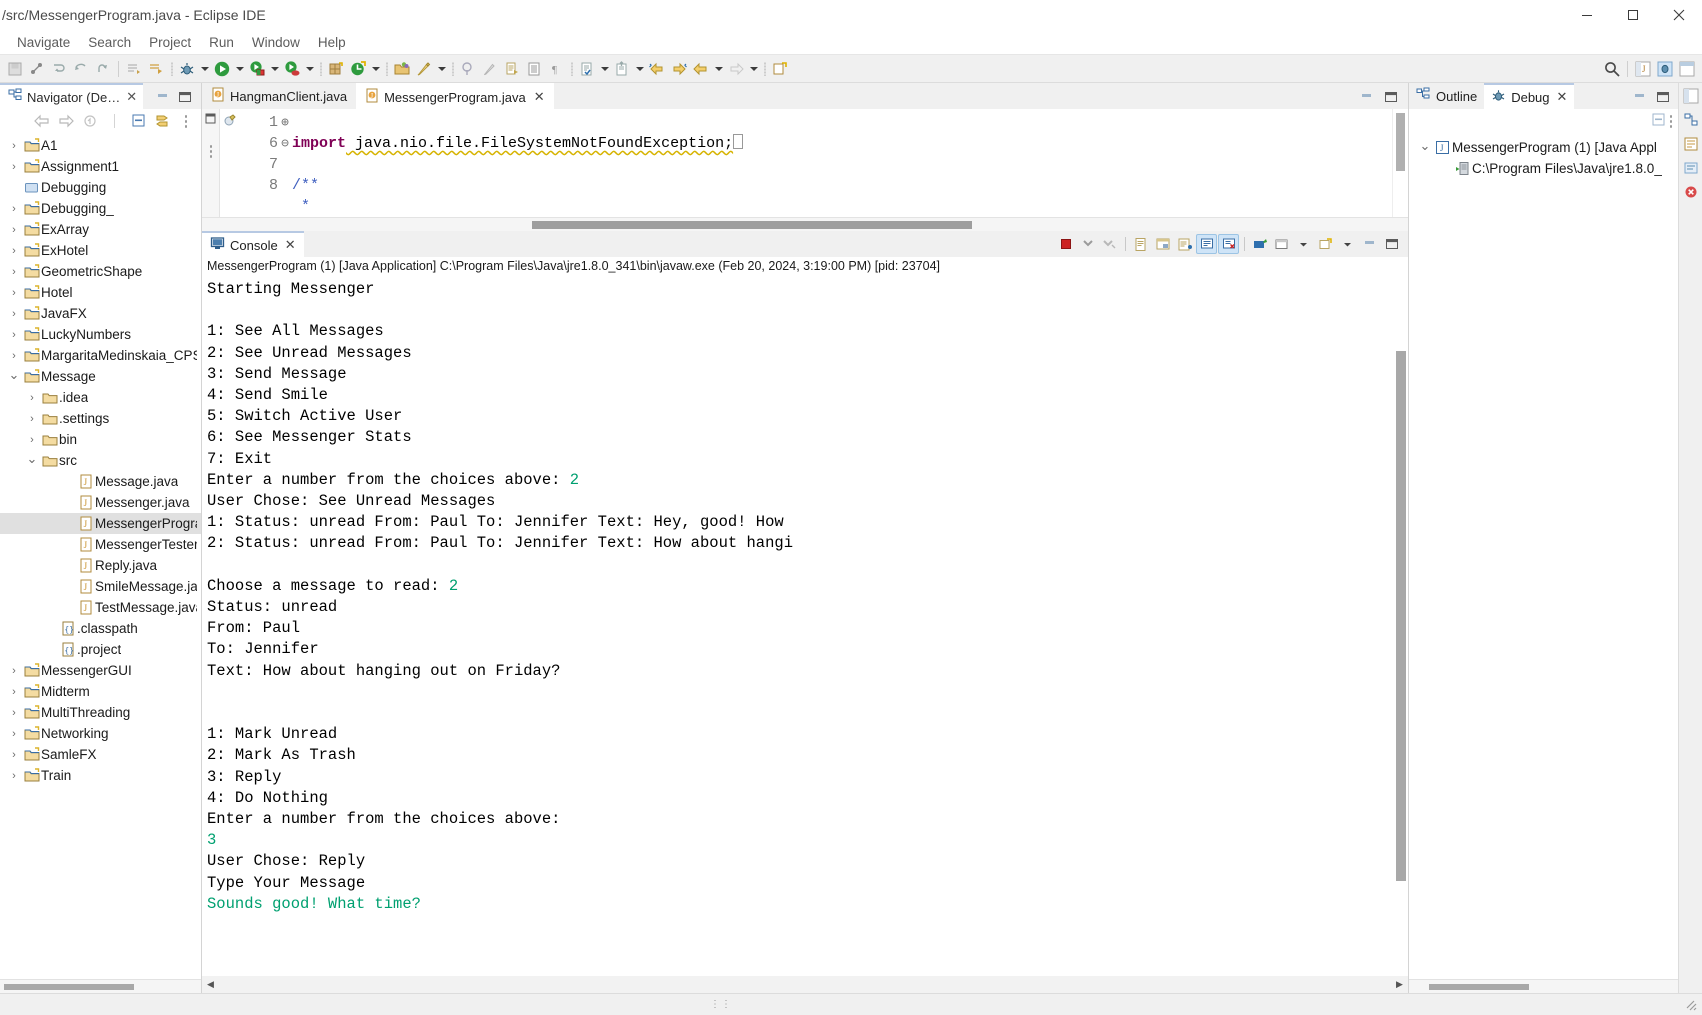  Describe the element at coordinates (1399, 984) in the screenshot. I see `console-scroll-right-icon: ▶` at that location.